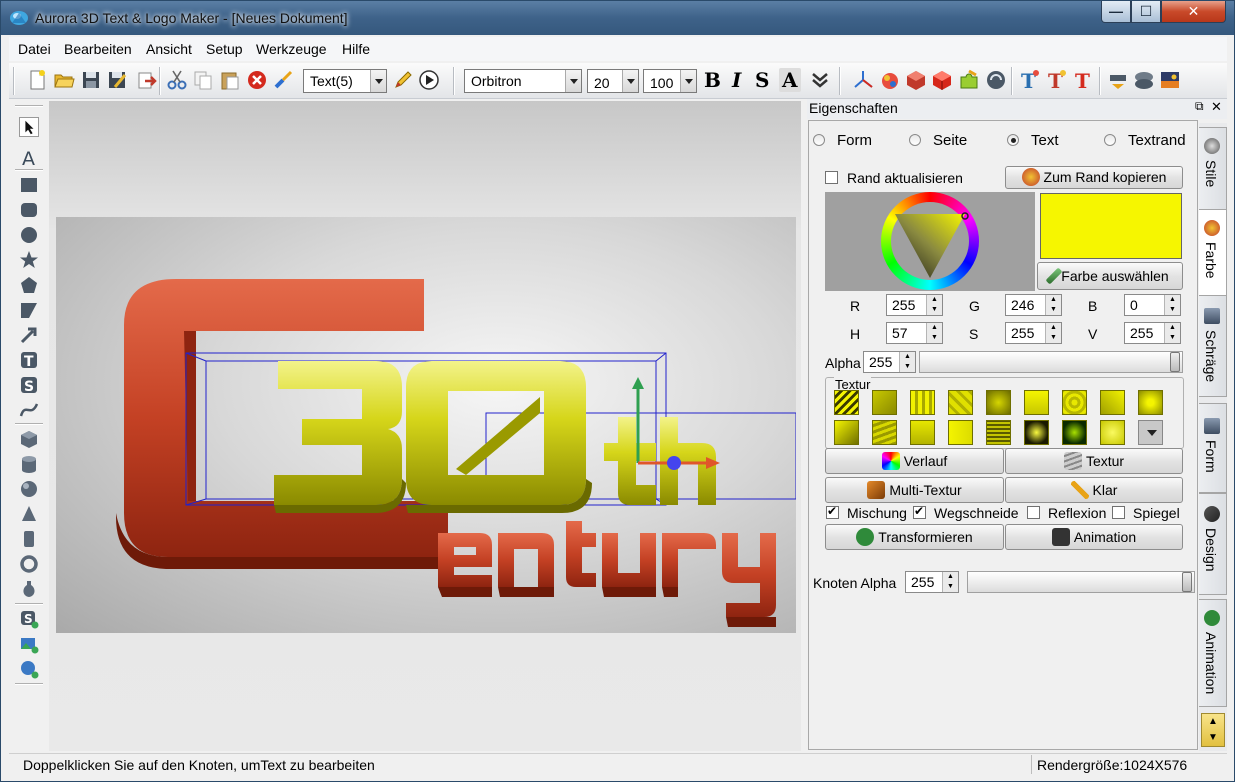  I want to click on tab-animation: Animation, so click(1213, 653).